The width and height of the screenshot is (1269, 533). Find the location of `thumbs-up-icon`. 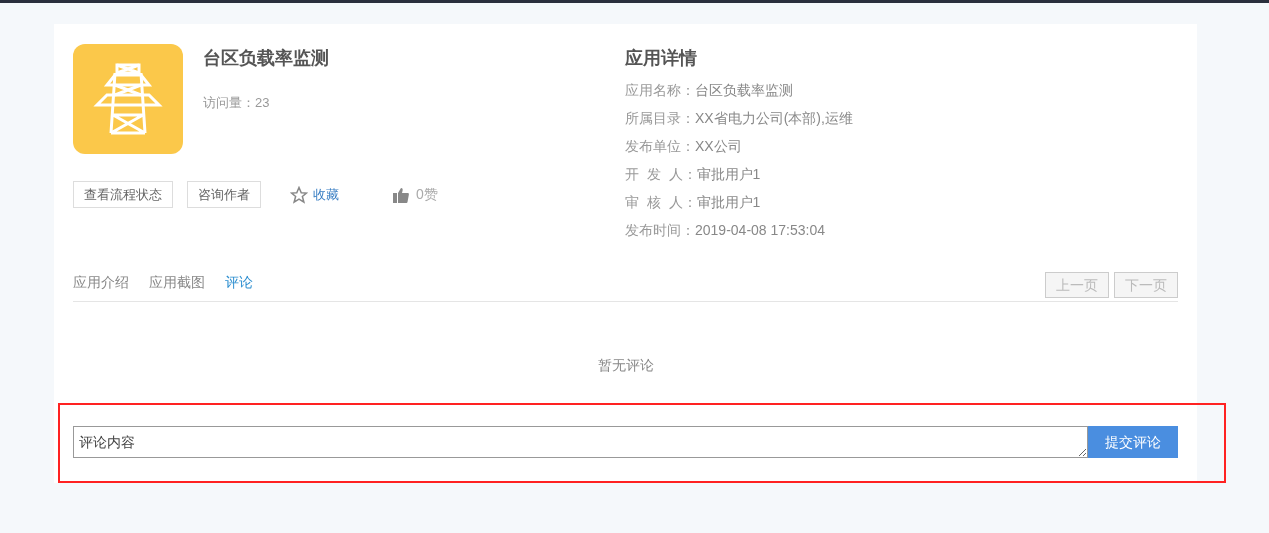

thumbs-up-icon is located at coordinates (401, 194).